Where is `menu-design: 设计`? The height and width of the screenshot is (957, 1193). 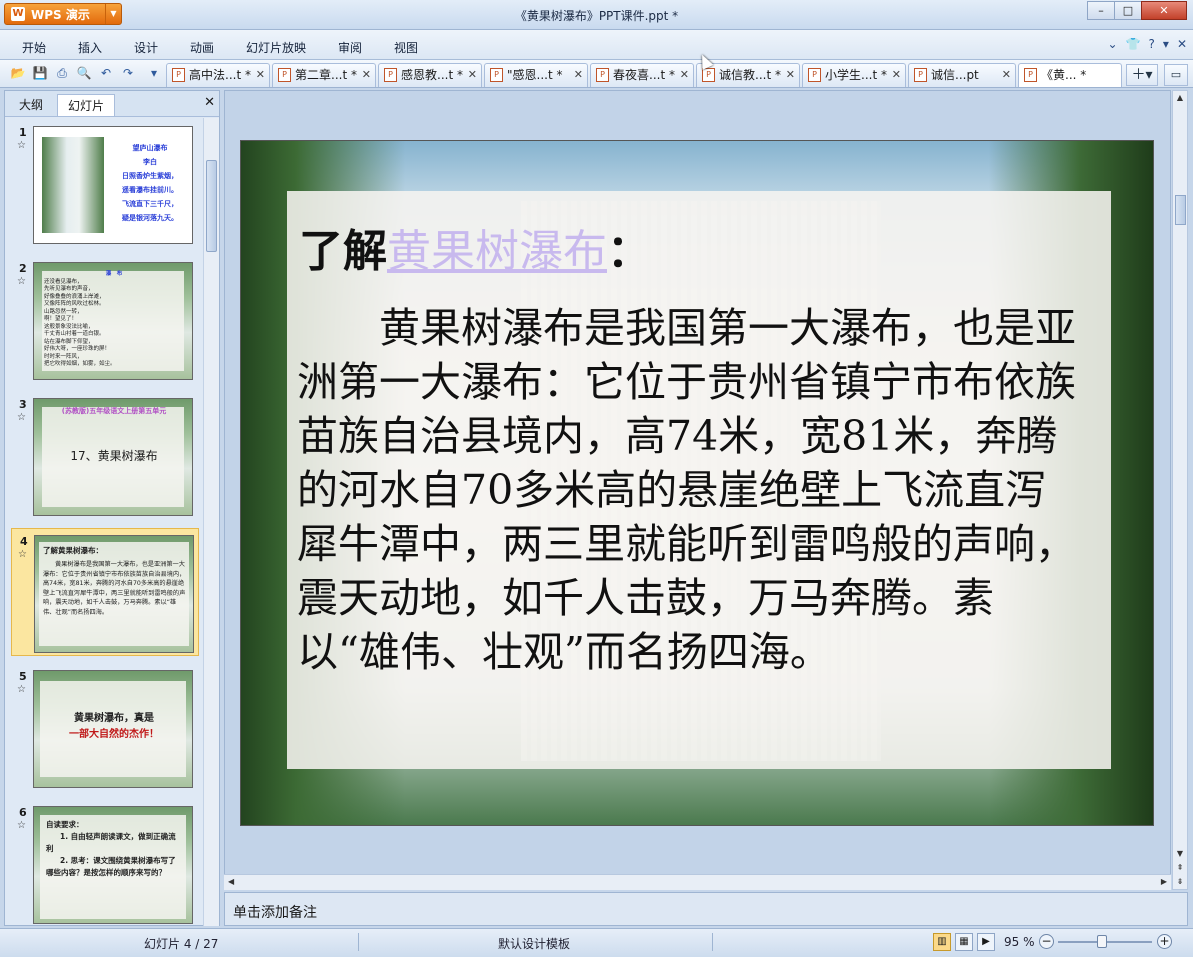 menu-design: 设计 is located at coordinates (146, 47).